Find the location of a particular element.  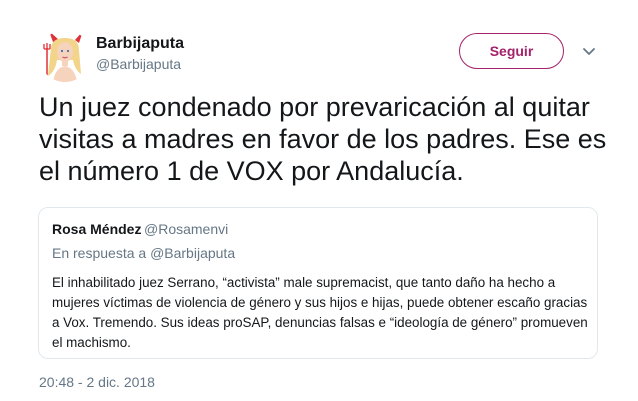

quoted-author-name: Rosa Méndez is located at coordinates (97, 229).